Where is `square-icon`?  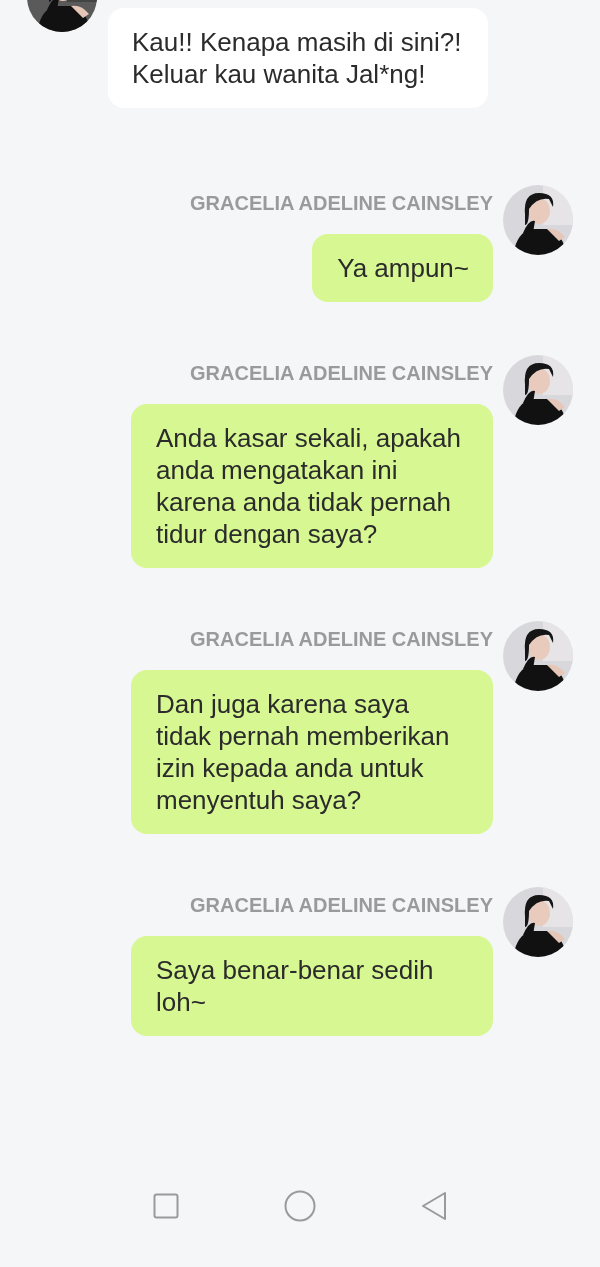
square-icon is located at coordinates (165, 1206).